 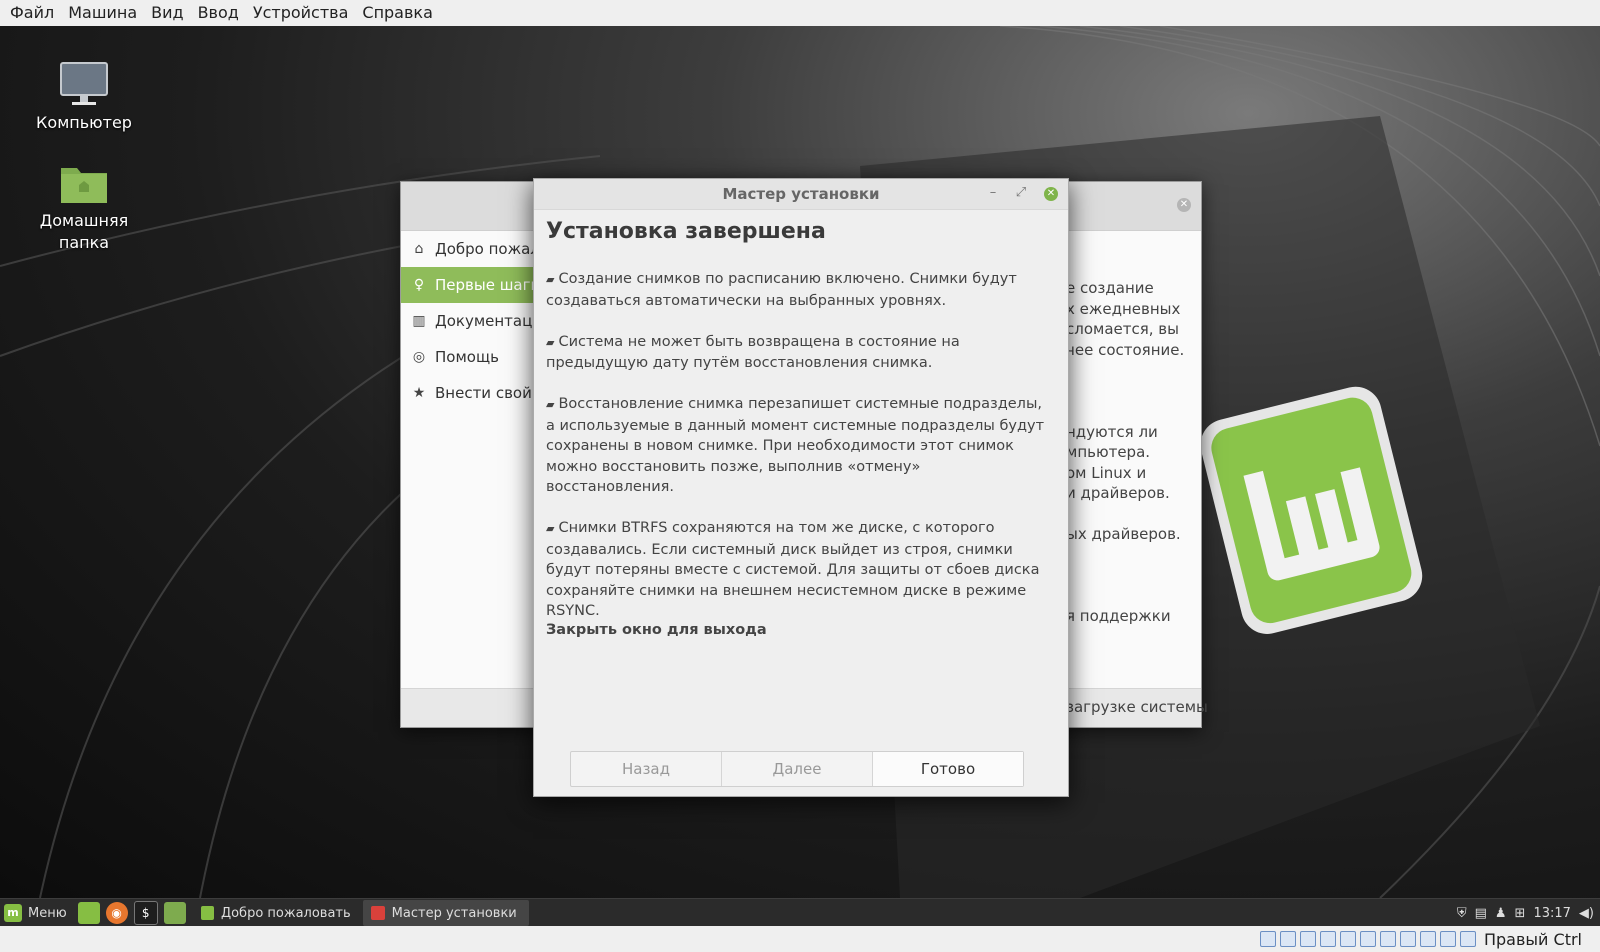 What do you see at coordinates (84, 122) in the screenshot?
I see `desktop-icon-label: Компьютер` at bounding box center [84, 122].